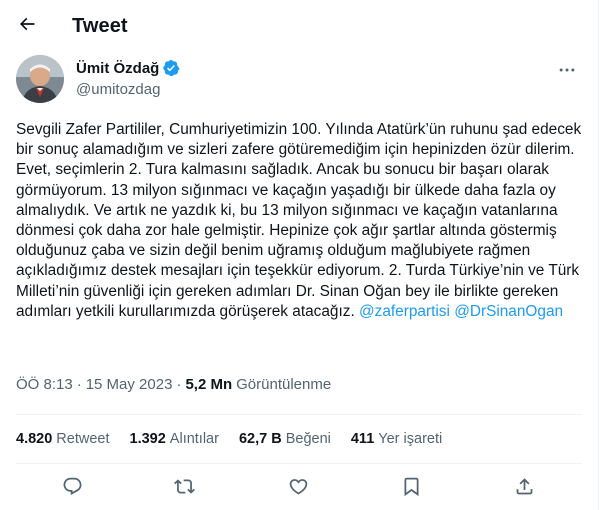 This screenshot has width=600, height=510. I want to click on views-count: 5,2 Mn, so click(209, 384).